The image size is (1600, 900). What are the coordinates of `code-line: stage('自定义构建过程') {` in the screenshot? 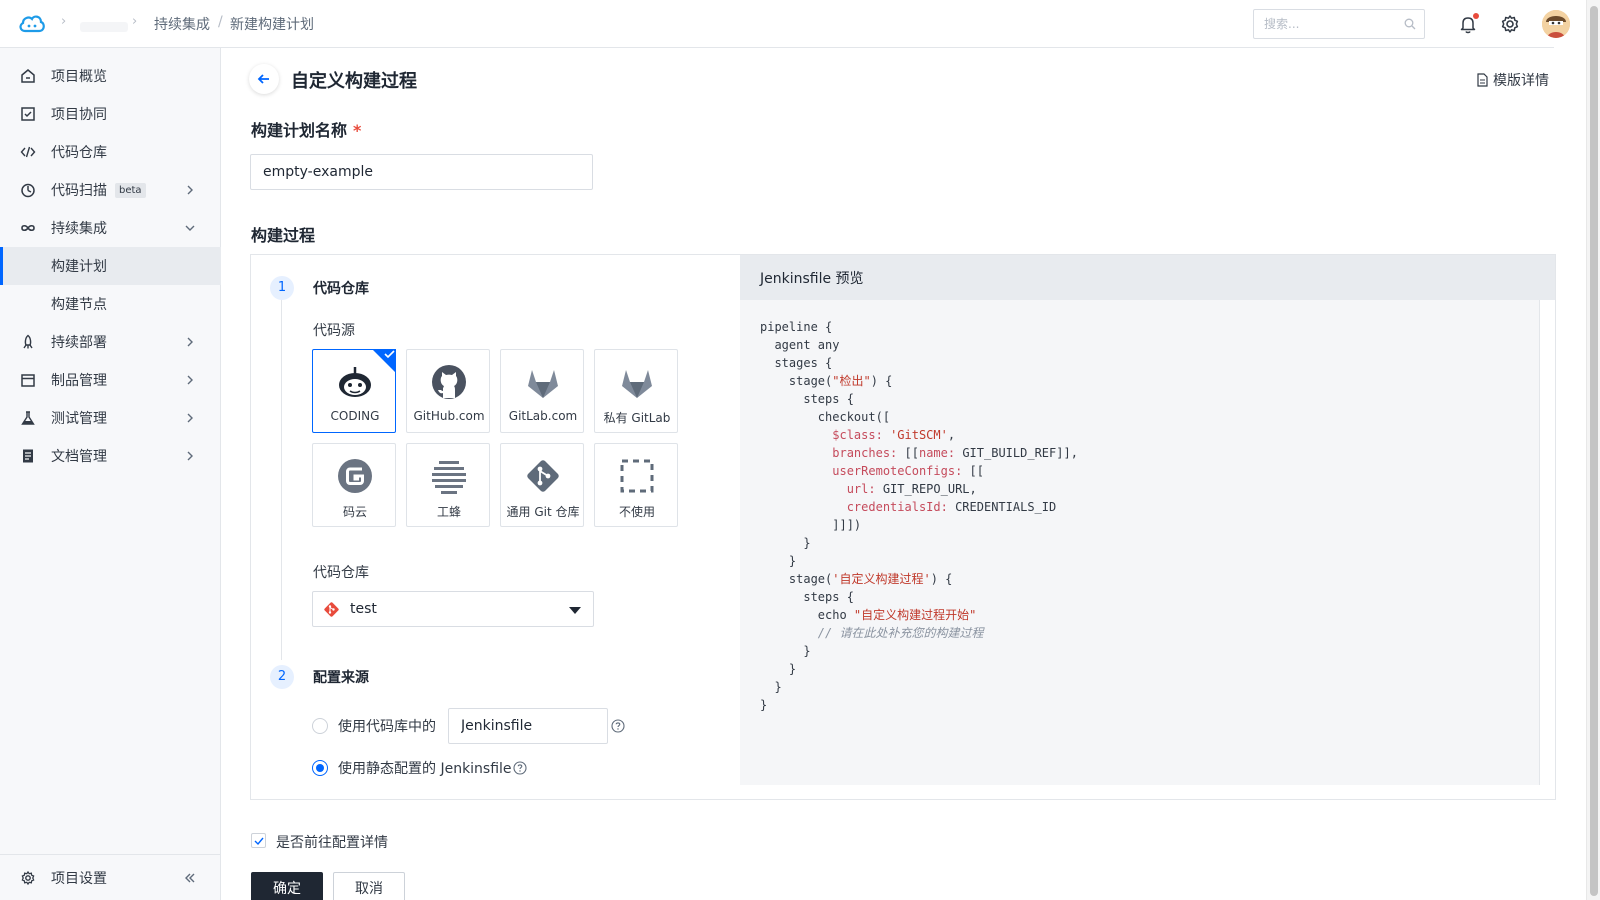 It's located at (856, 579).